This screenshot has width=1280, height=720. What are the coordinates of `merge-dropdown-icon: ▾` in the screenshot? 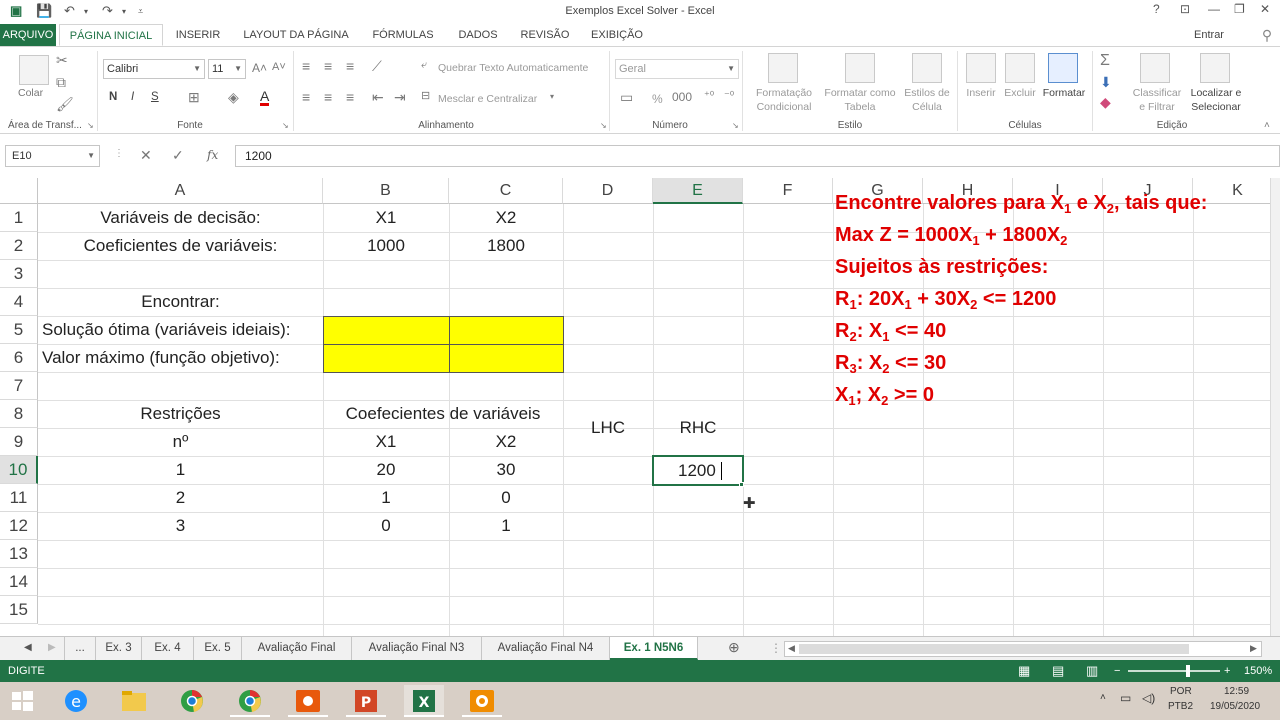 It's located at (552, 97).